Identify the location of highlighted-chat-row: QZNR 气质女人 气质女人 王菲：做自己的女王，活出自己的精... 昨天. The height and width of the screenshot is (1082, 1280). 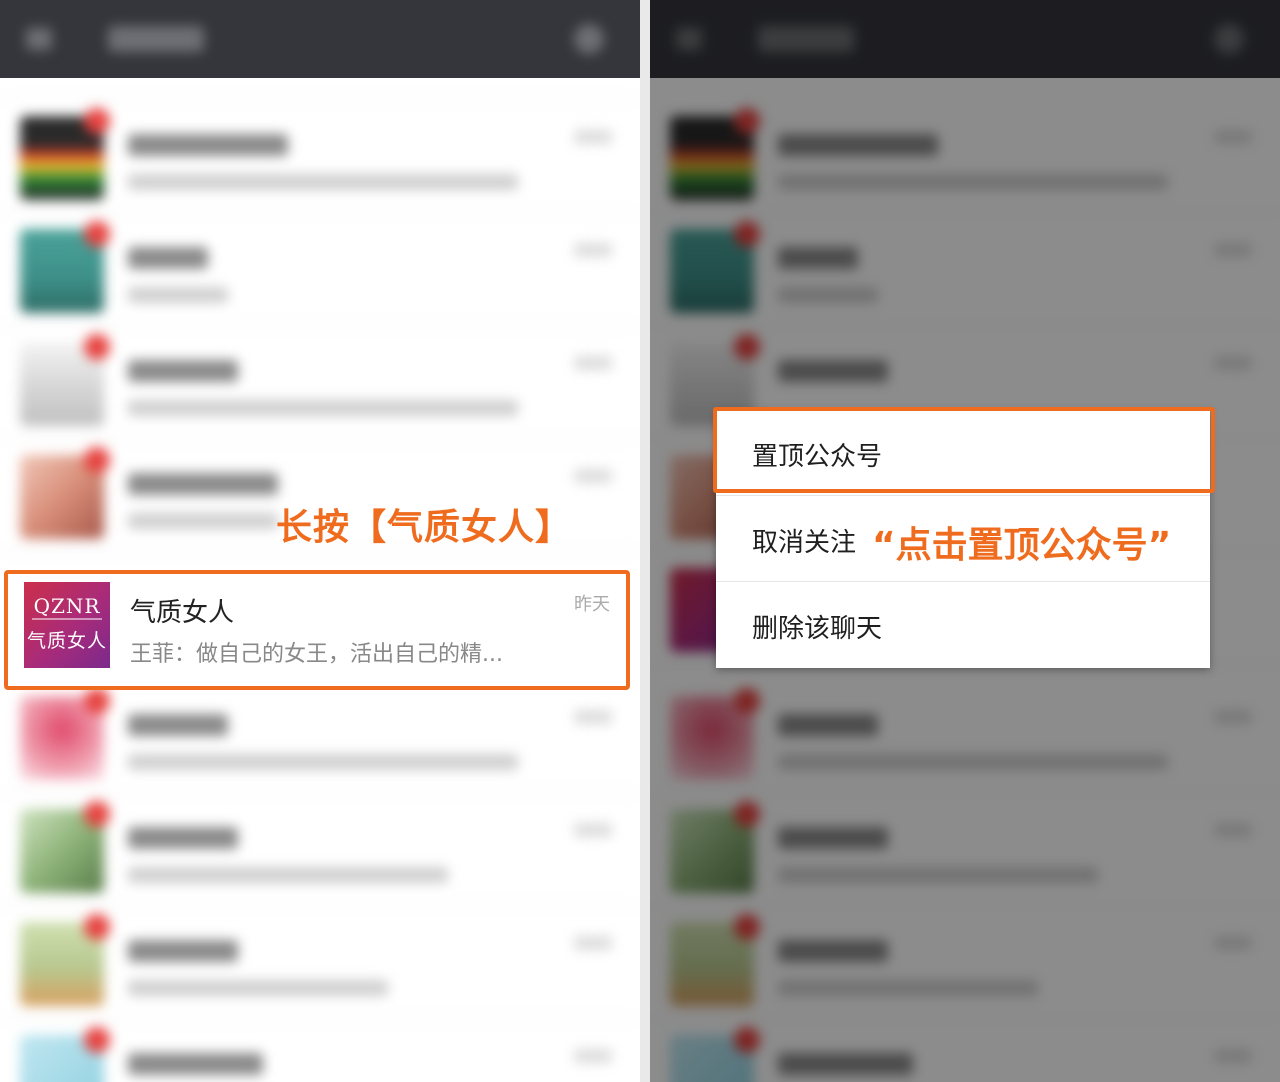
(317, 630).